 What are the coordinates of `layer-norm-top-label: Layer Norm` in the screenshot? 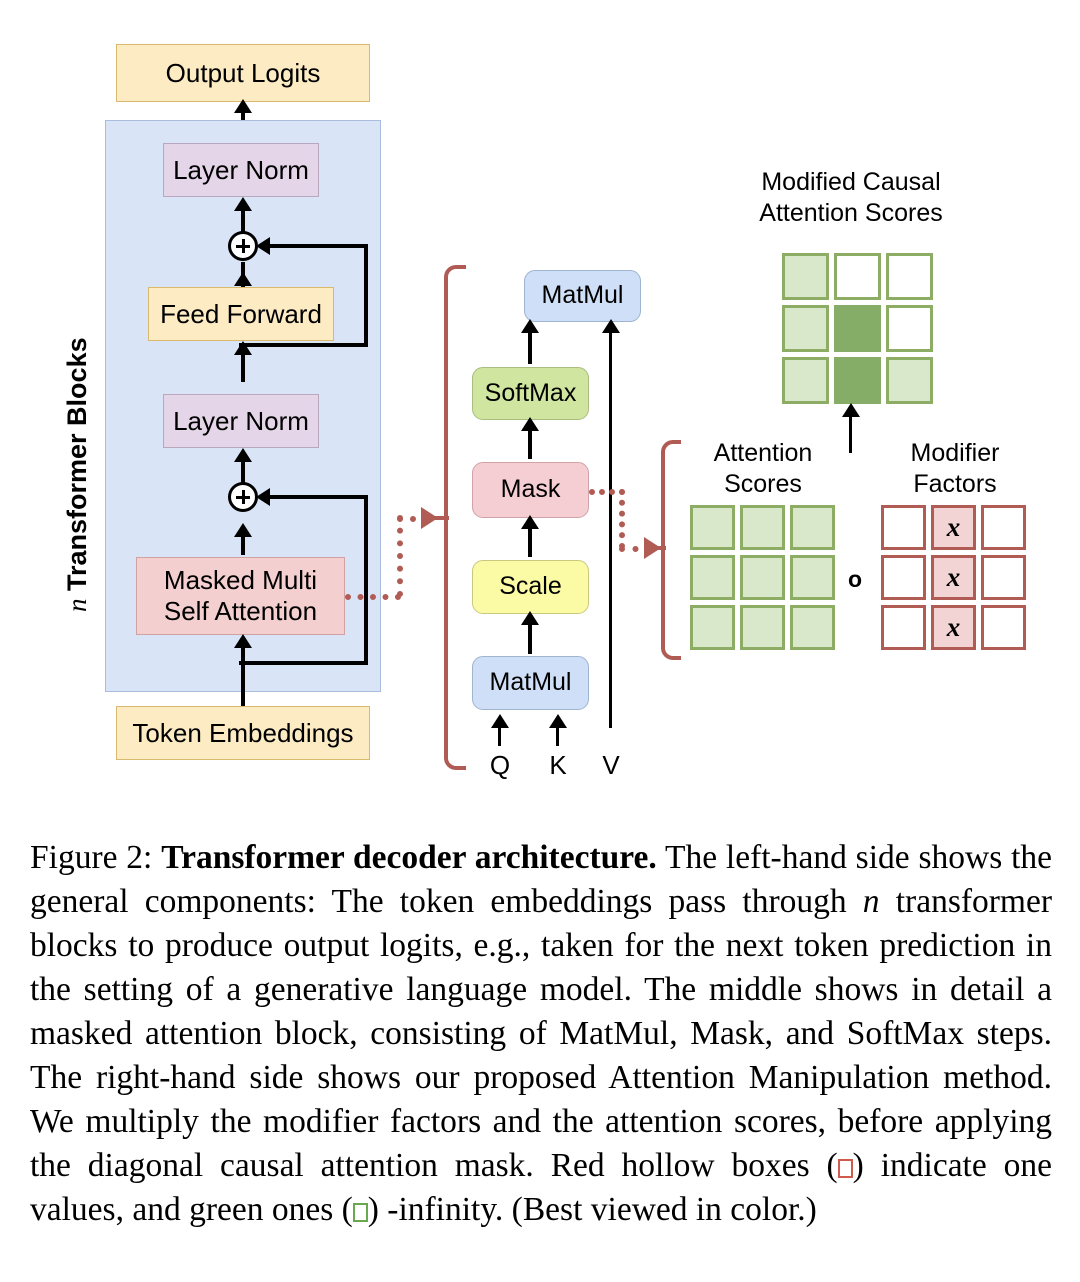 It's located at (241, 169).